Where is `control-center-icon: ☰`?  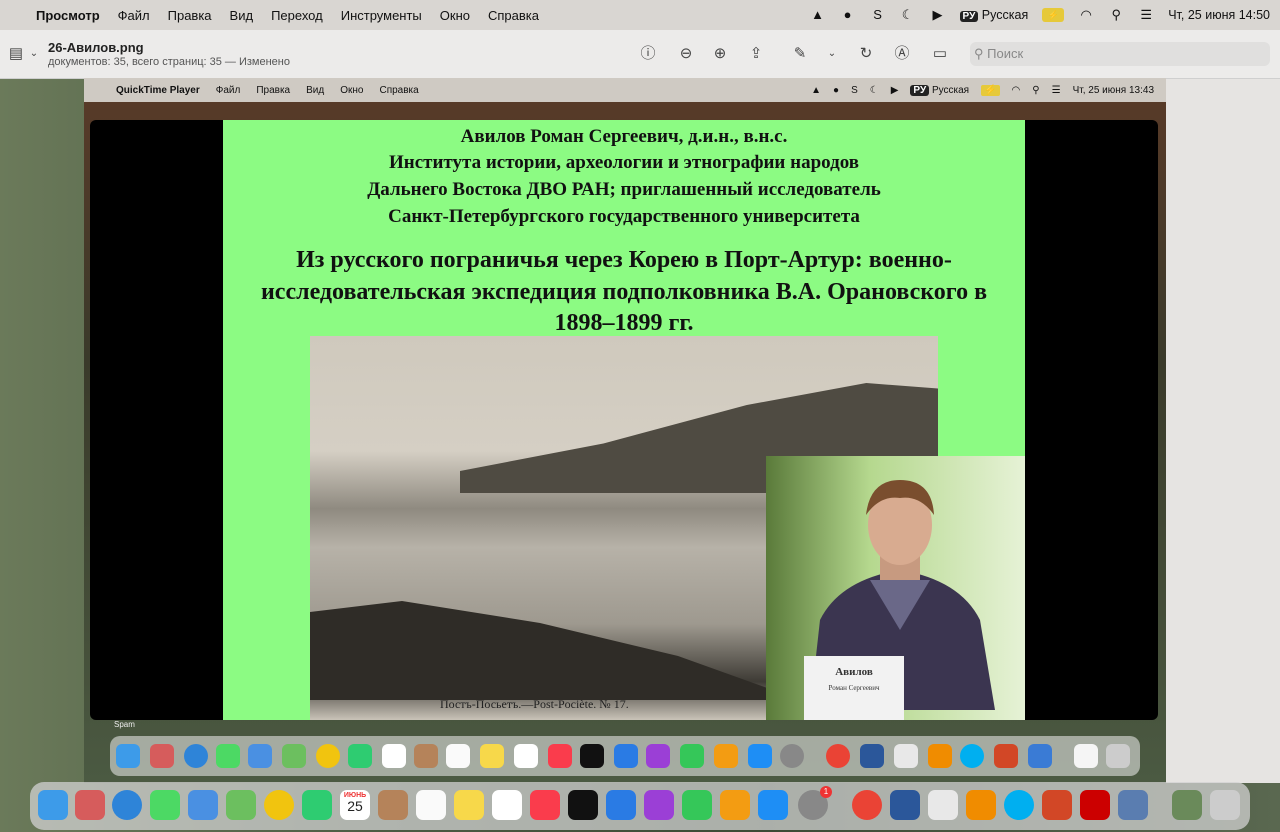 control-center-icon: ☰ is located at coordinates (1146, 15).